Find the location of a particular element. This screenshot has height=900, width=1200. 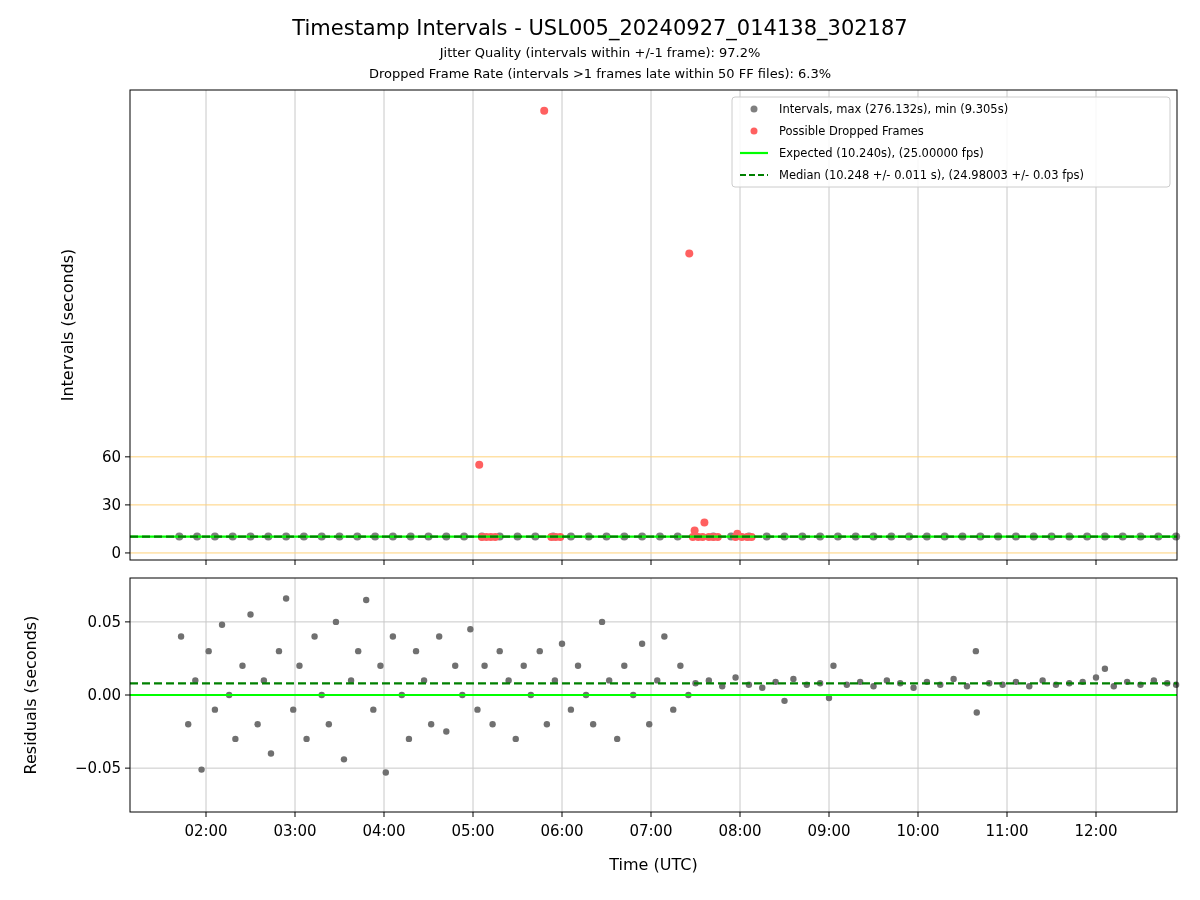

figure-subtitle: Dropped Frame Rate (intervals >1 frames late within 50 FF files): 6.3% is located at coordinates (600, 74).